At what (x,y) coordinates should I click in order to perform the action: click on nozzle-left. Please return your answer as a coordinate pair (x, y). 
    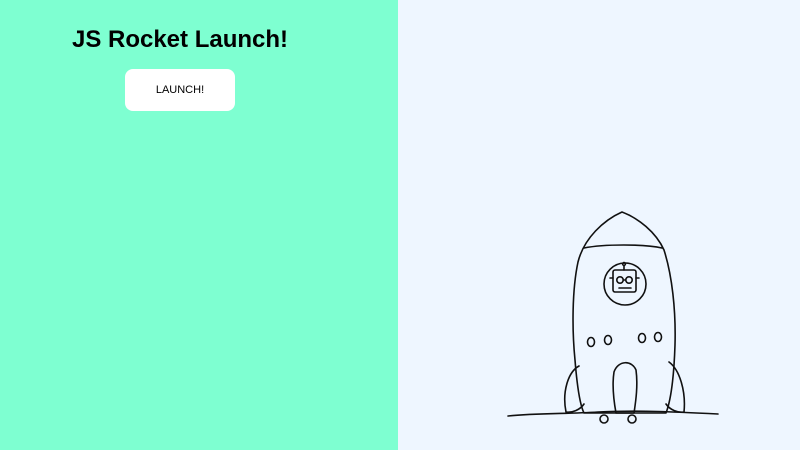
    Looking at the image, I should click on (604, 419).